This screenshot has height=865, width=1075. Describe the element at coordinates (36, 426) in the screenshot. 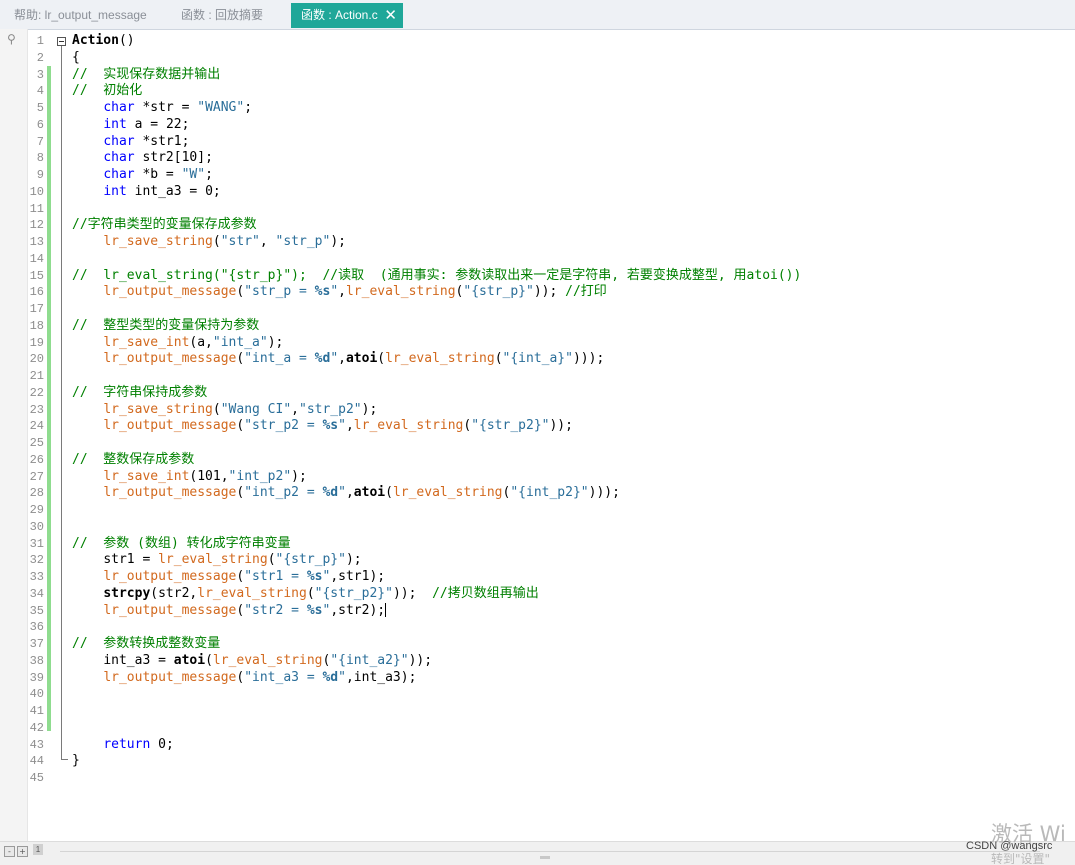

I see `line-number: 24` at that location.